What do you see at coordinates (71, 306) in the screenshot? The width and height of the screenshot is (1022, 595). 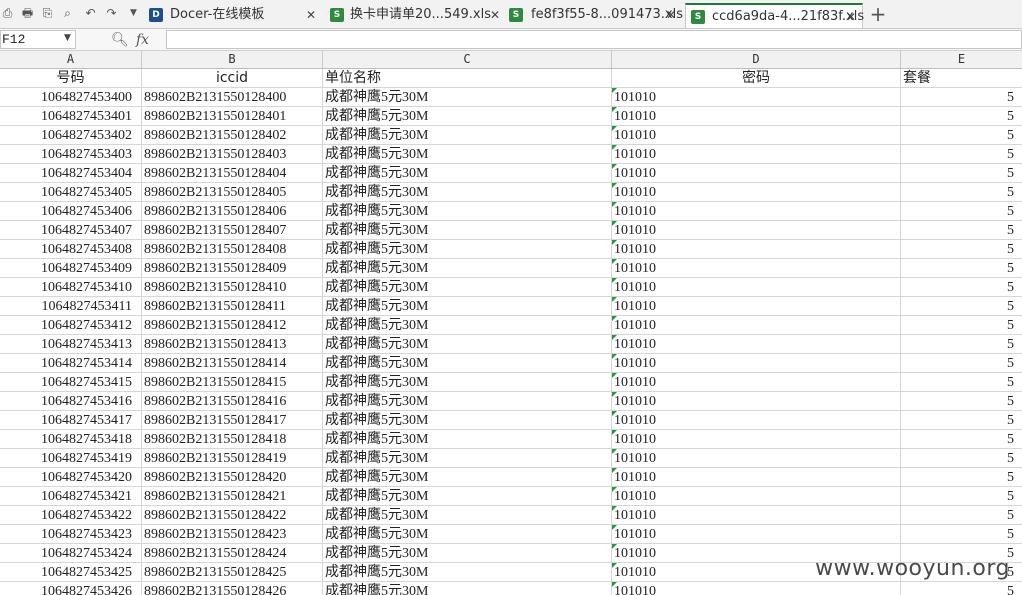 I see `cell-phone-number: 1064827453411` at bounding box center [71, 306].